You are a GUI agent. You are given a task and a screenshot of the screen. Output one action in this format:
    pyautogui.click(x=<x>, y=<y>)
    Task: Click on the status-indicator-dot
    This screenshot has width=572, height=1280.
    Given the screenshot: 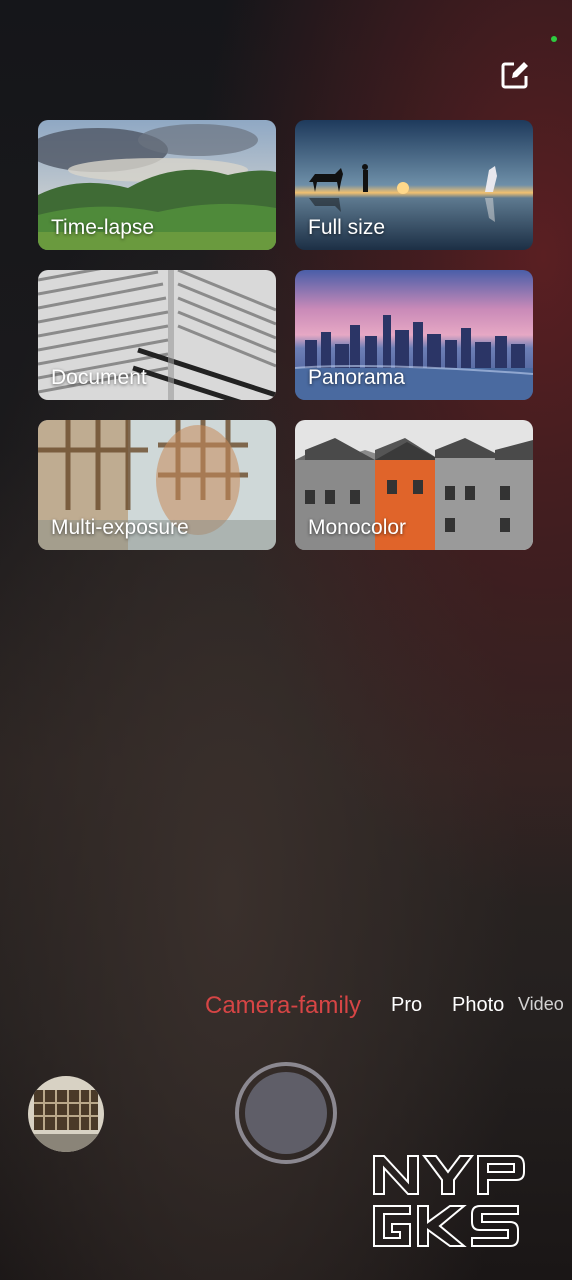 What is the action you would take?
    pyautogui.click(x=554, y=39)
    